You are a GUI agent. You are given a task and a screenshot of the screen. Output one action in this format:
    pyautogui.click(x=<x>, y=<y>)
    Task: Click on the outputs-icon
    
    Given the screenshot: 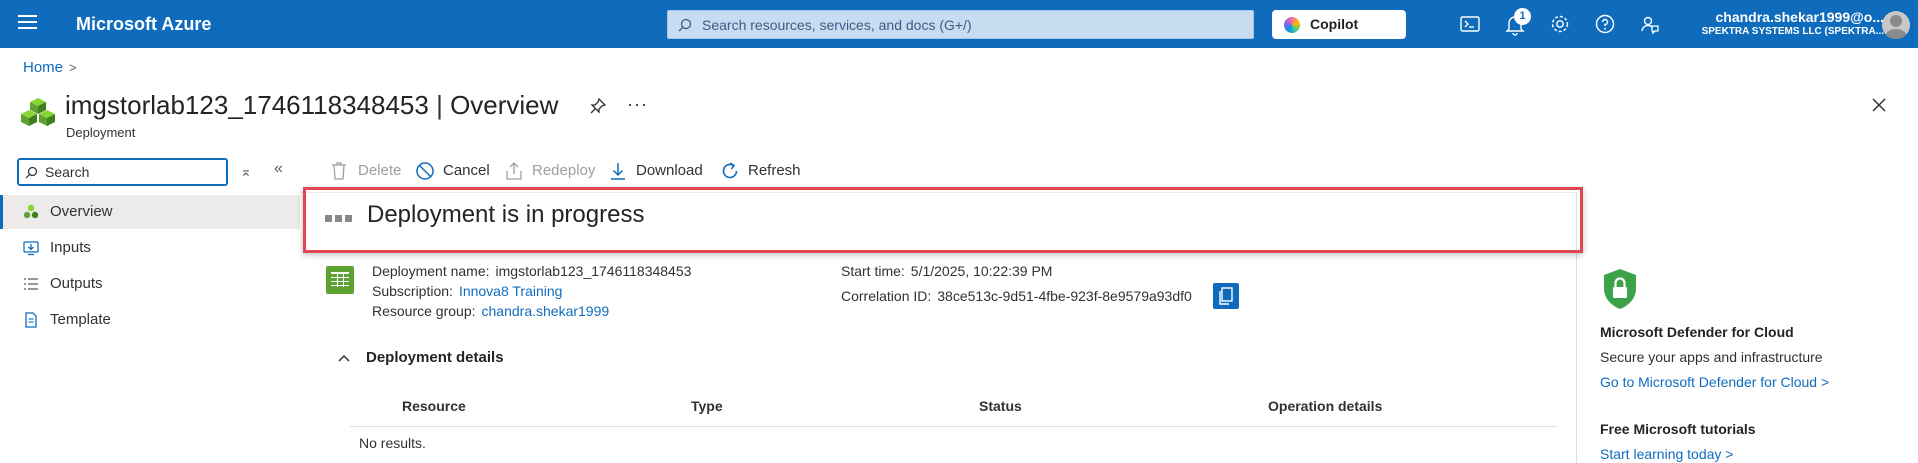 What is the action you would take?
    pyautogui.click(x=31, y=284)
    